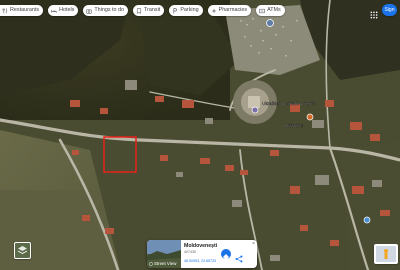 The width and height of the screenshot is (400, 270). Describe the element at coordinates (274, 10) in the screenshot. I see `filter-chip-label: ATMs` at that location.